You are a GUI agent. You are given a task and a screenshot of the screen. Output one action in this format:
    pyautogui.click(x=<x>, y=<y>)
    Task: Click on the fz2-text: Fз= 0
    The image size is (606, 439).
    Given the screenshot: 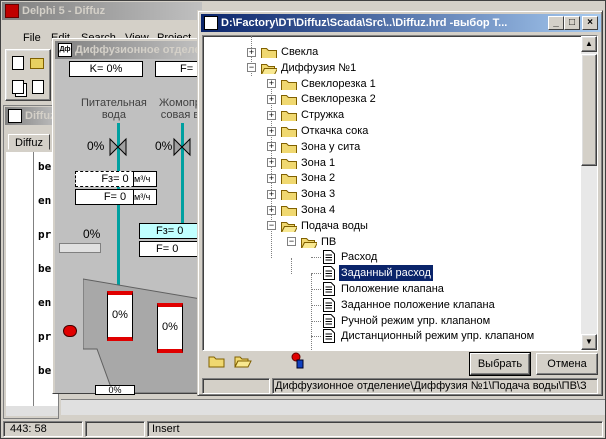 What is the action you would take?
    pyautogui.click(x=170, y=231)
    